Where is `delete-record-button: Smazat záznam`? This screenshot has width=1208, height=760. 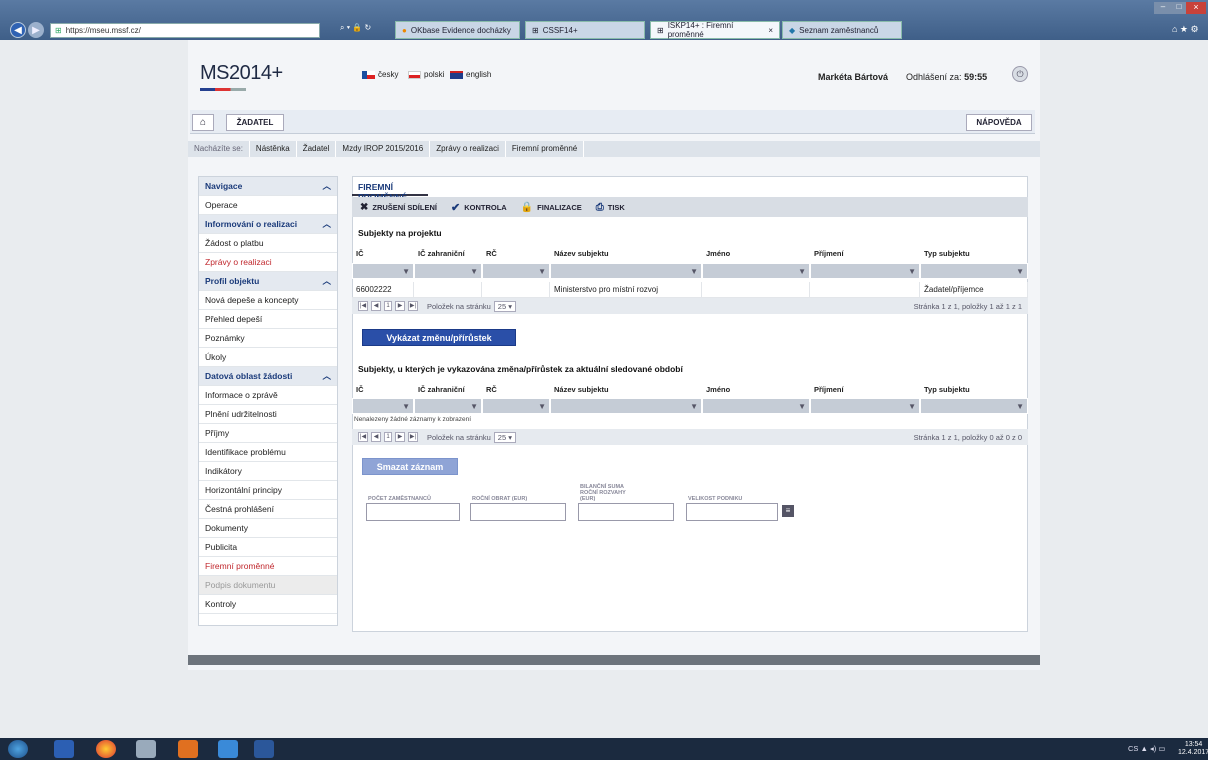
delete-record-button: Smazat záznam is located at coordinates (410, 466).